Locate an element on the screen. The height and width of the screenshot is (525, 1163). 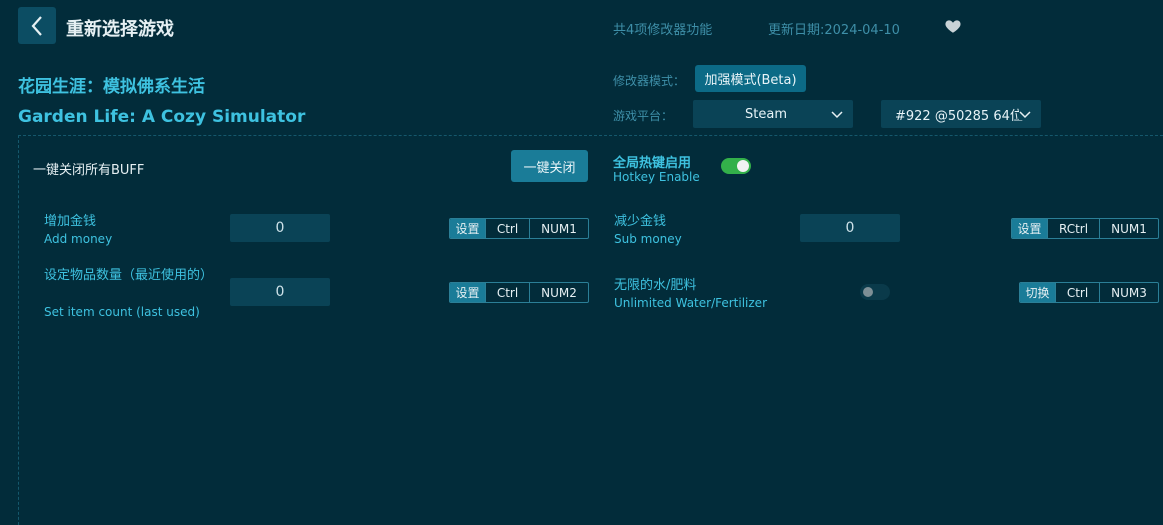
set-item-input is located at coordinates (280, 292).